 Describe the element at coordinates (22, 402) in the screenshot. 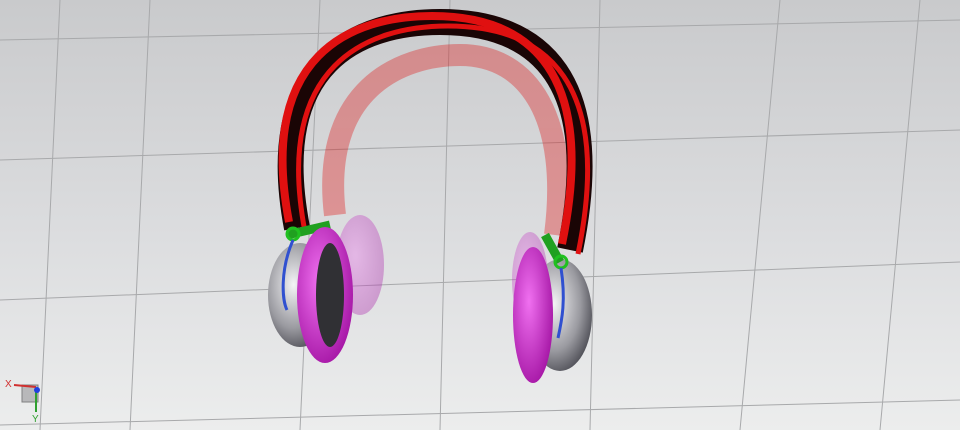

I see `axis-triad: X Y` at that location.